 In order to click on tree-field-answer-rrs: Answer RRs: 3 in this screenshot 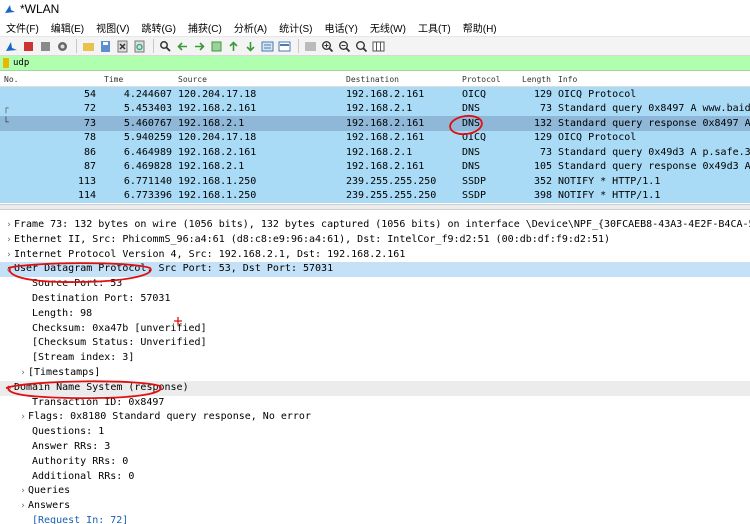, I will do `click(375, 447)`.